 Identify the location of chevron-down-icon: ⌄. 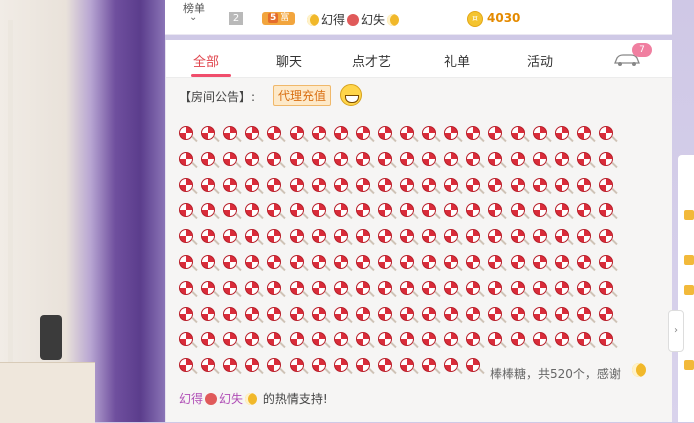
(193, 17).